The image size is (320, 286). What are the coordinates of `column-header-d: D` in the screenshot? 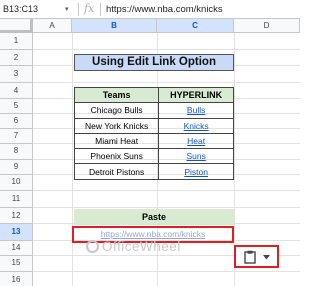 It's located at (267, 26).